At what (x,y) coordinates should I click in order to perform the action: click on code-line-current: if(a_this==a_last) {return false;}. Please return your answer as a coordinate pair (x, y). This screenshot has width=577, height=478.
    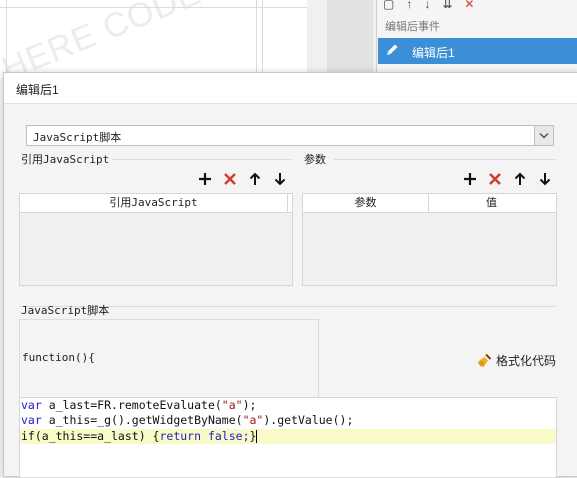
    Looking at the image, I should click on (288, 436).